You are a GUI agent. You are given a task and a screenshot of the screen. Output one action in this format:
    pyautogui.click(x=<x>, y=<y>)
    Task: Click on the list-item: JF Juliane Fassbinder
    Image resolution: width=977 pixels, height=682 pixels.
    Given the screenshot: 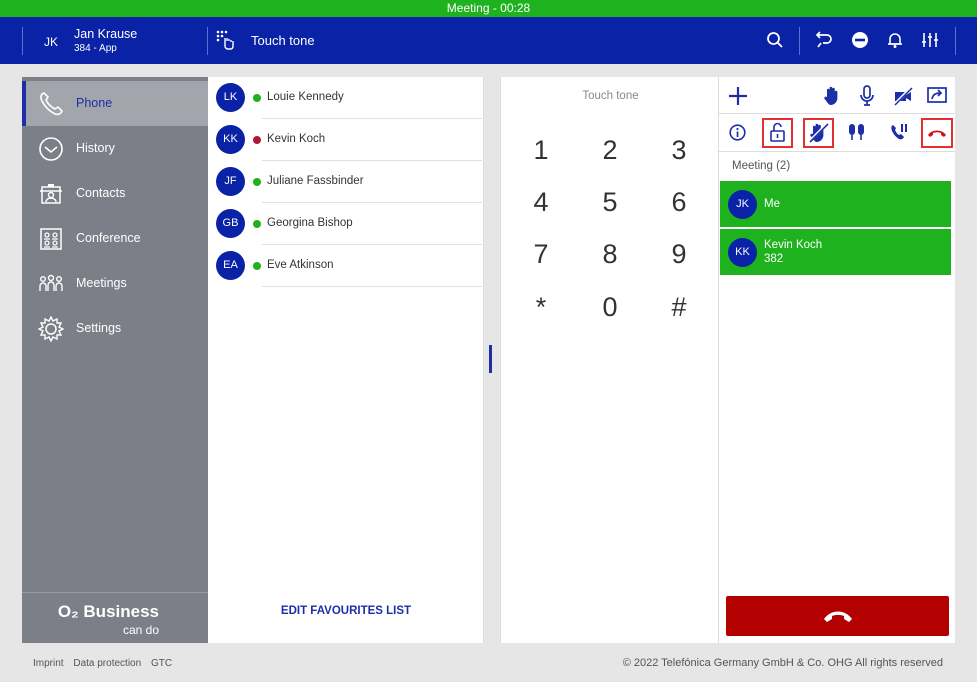 What is the action you would take?
    pyautogui.click(x=346, y=182)
    